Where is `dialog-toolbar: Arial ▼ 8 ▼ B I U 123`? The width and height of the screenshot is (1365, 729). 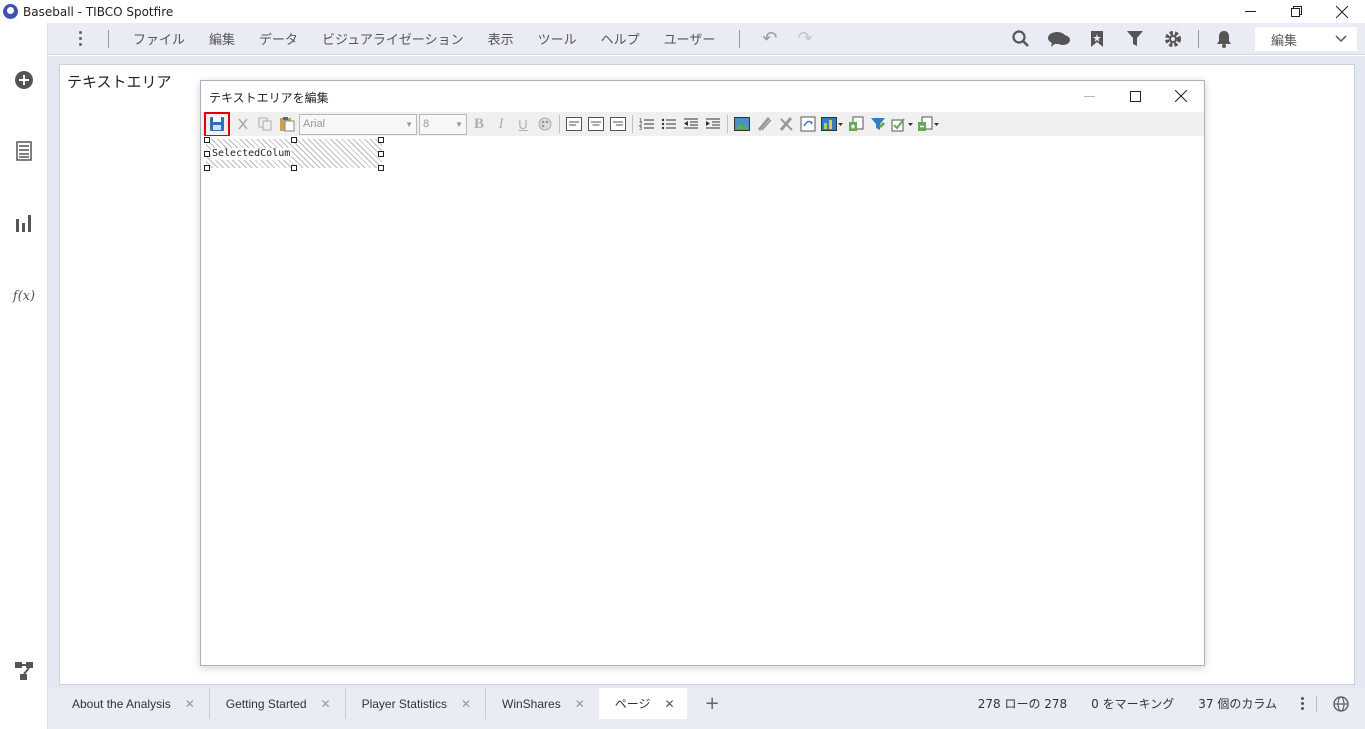
dialog-toolbar: Arial ▼ 8 ▼ B I U 123 is located at coordinates (702, 124).